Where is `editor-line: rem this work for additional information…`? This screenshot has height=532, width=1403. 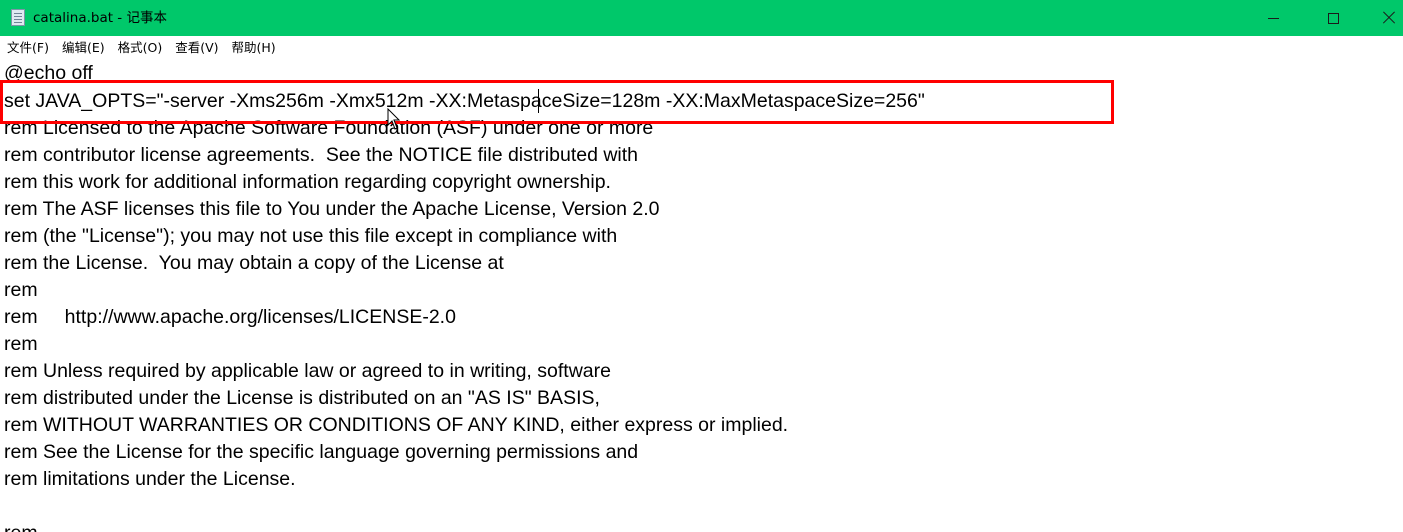
editor-line: rem this work for additional information… is located at coordinates (307, 182).